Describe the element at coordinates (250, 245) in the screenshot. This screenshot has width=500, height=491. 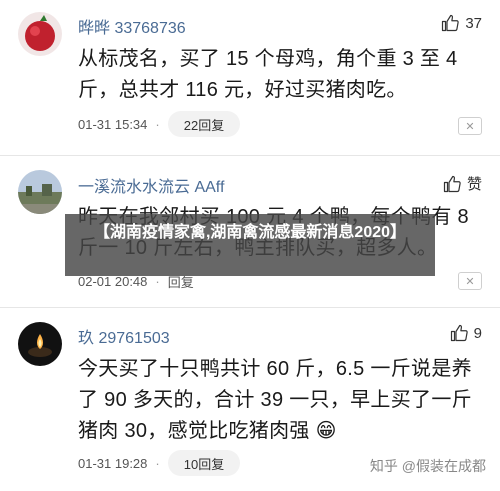
I see `headline-banner: 【湖南疫情家禽,湖南禽流感最新消息2020】` at that location.